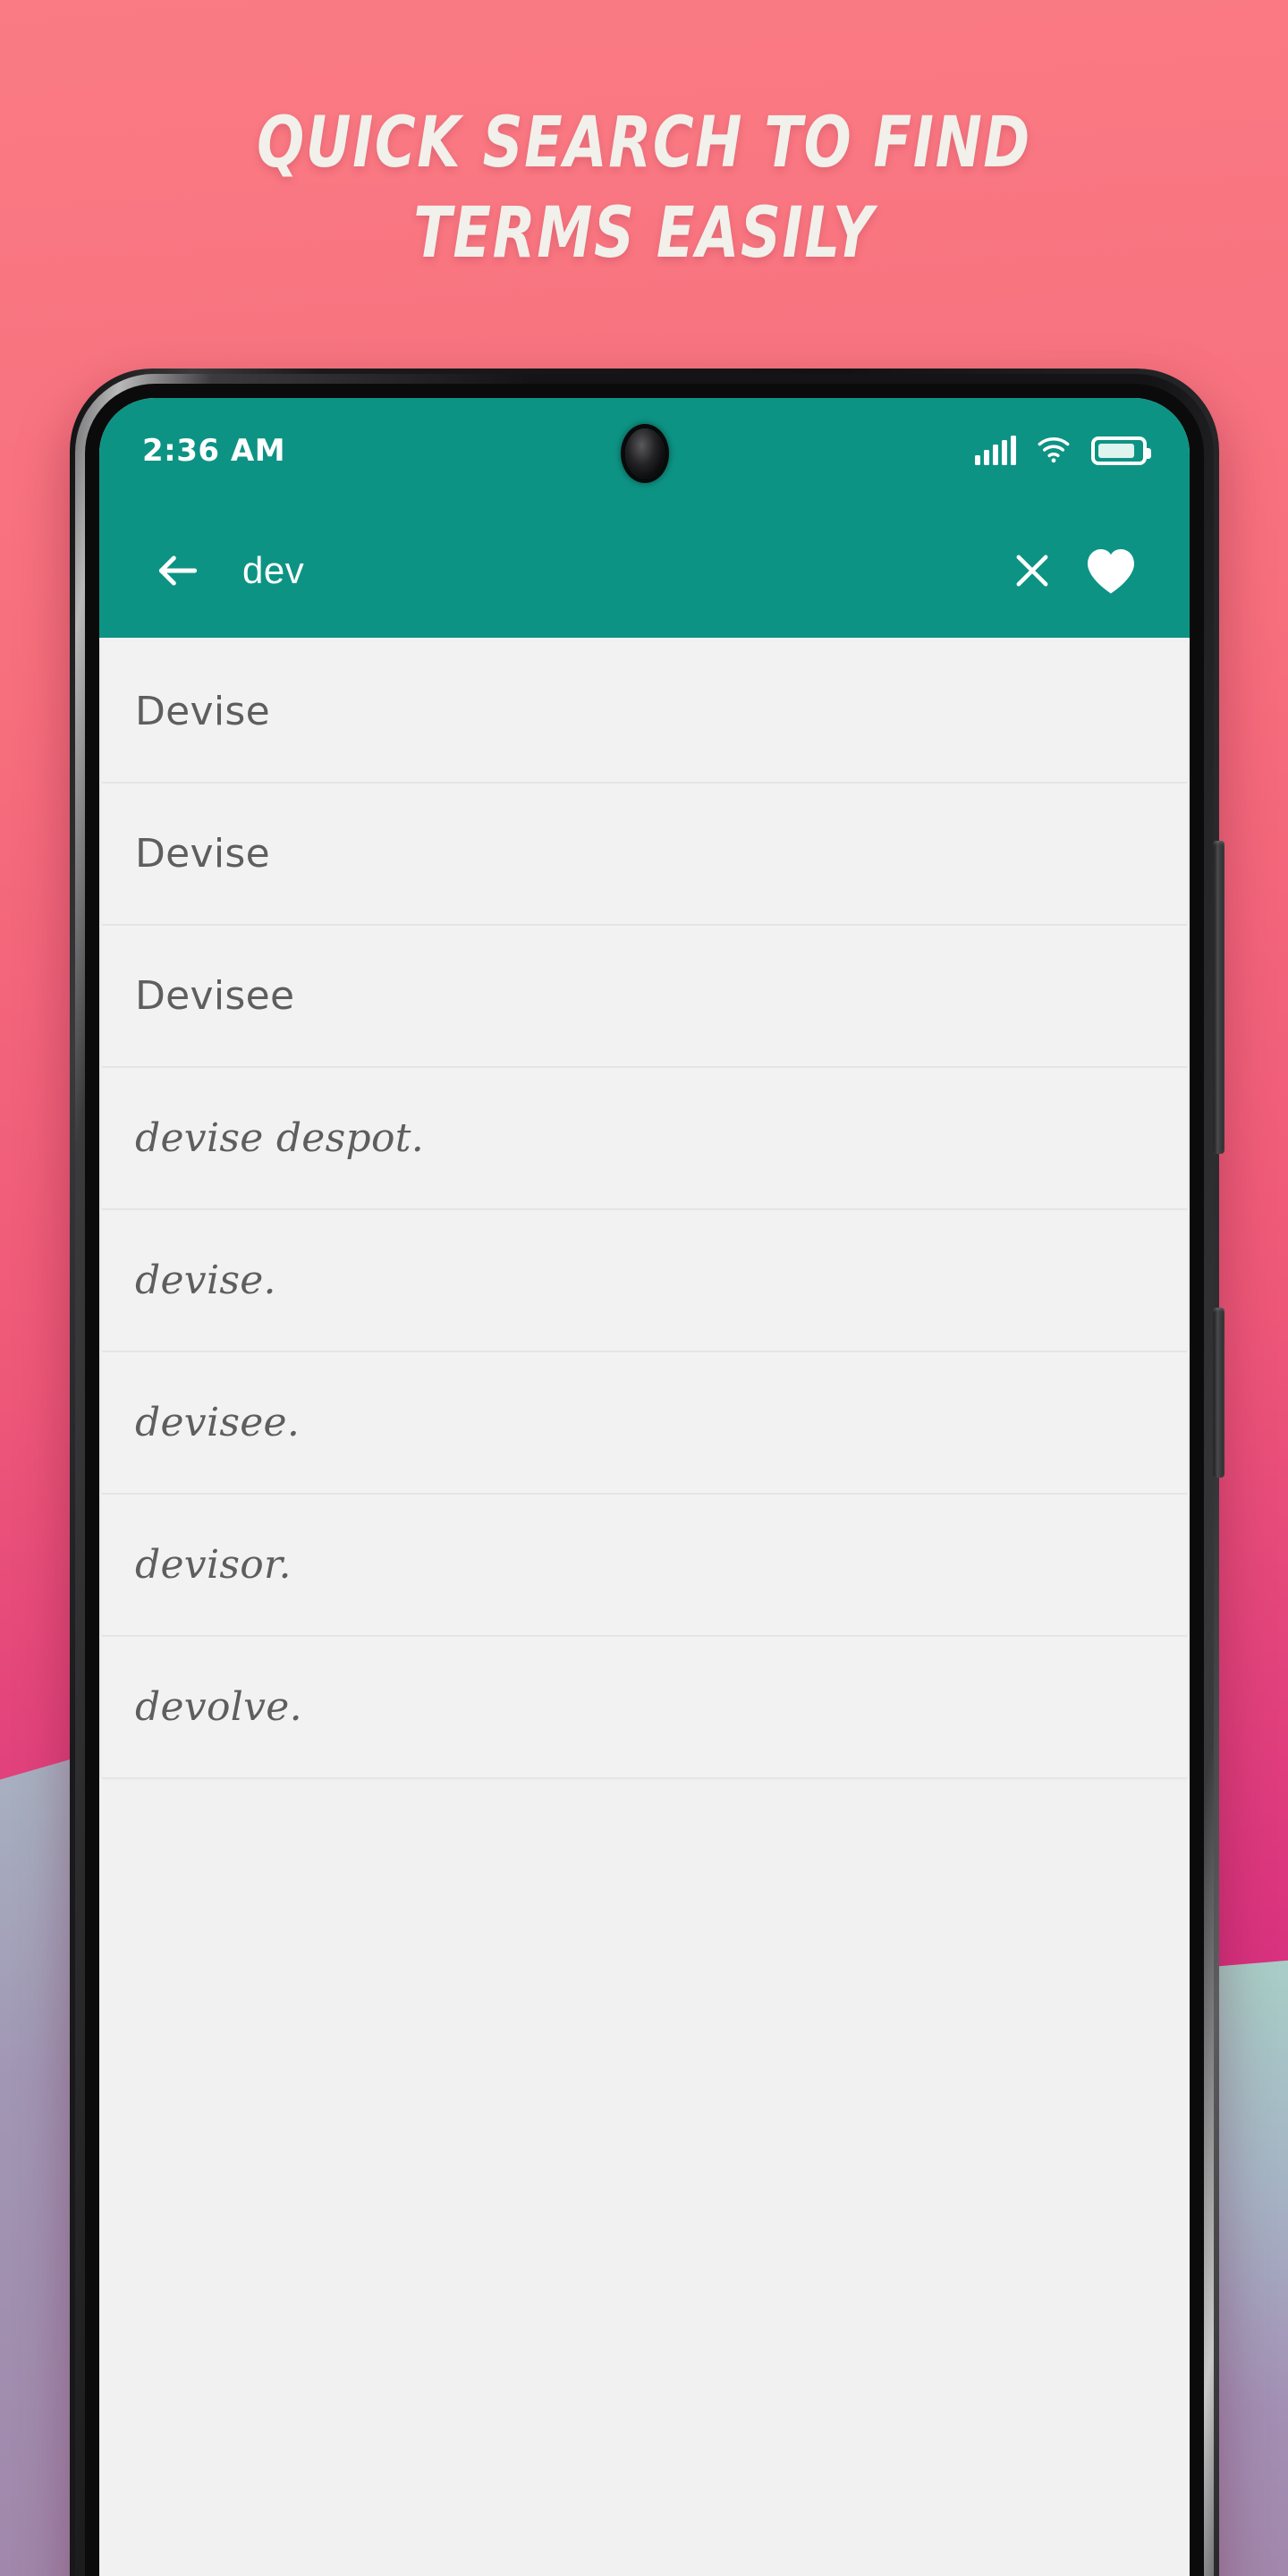 The width and height of the screenshot is (1288, 2576). I want to click on list-item-label: Devisee, so click(215, 996).